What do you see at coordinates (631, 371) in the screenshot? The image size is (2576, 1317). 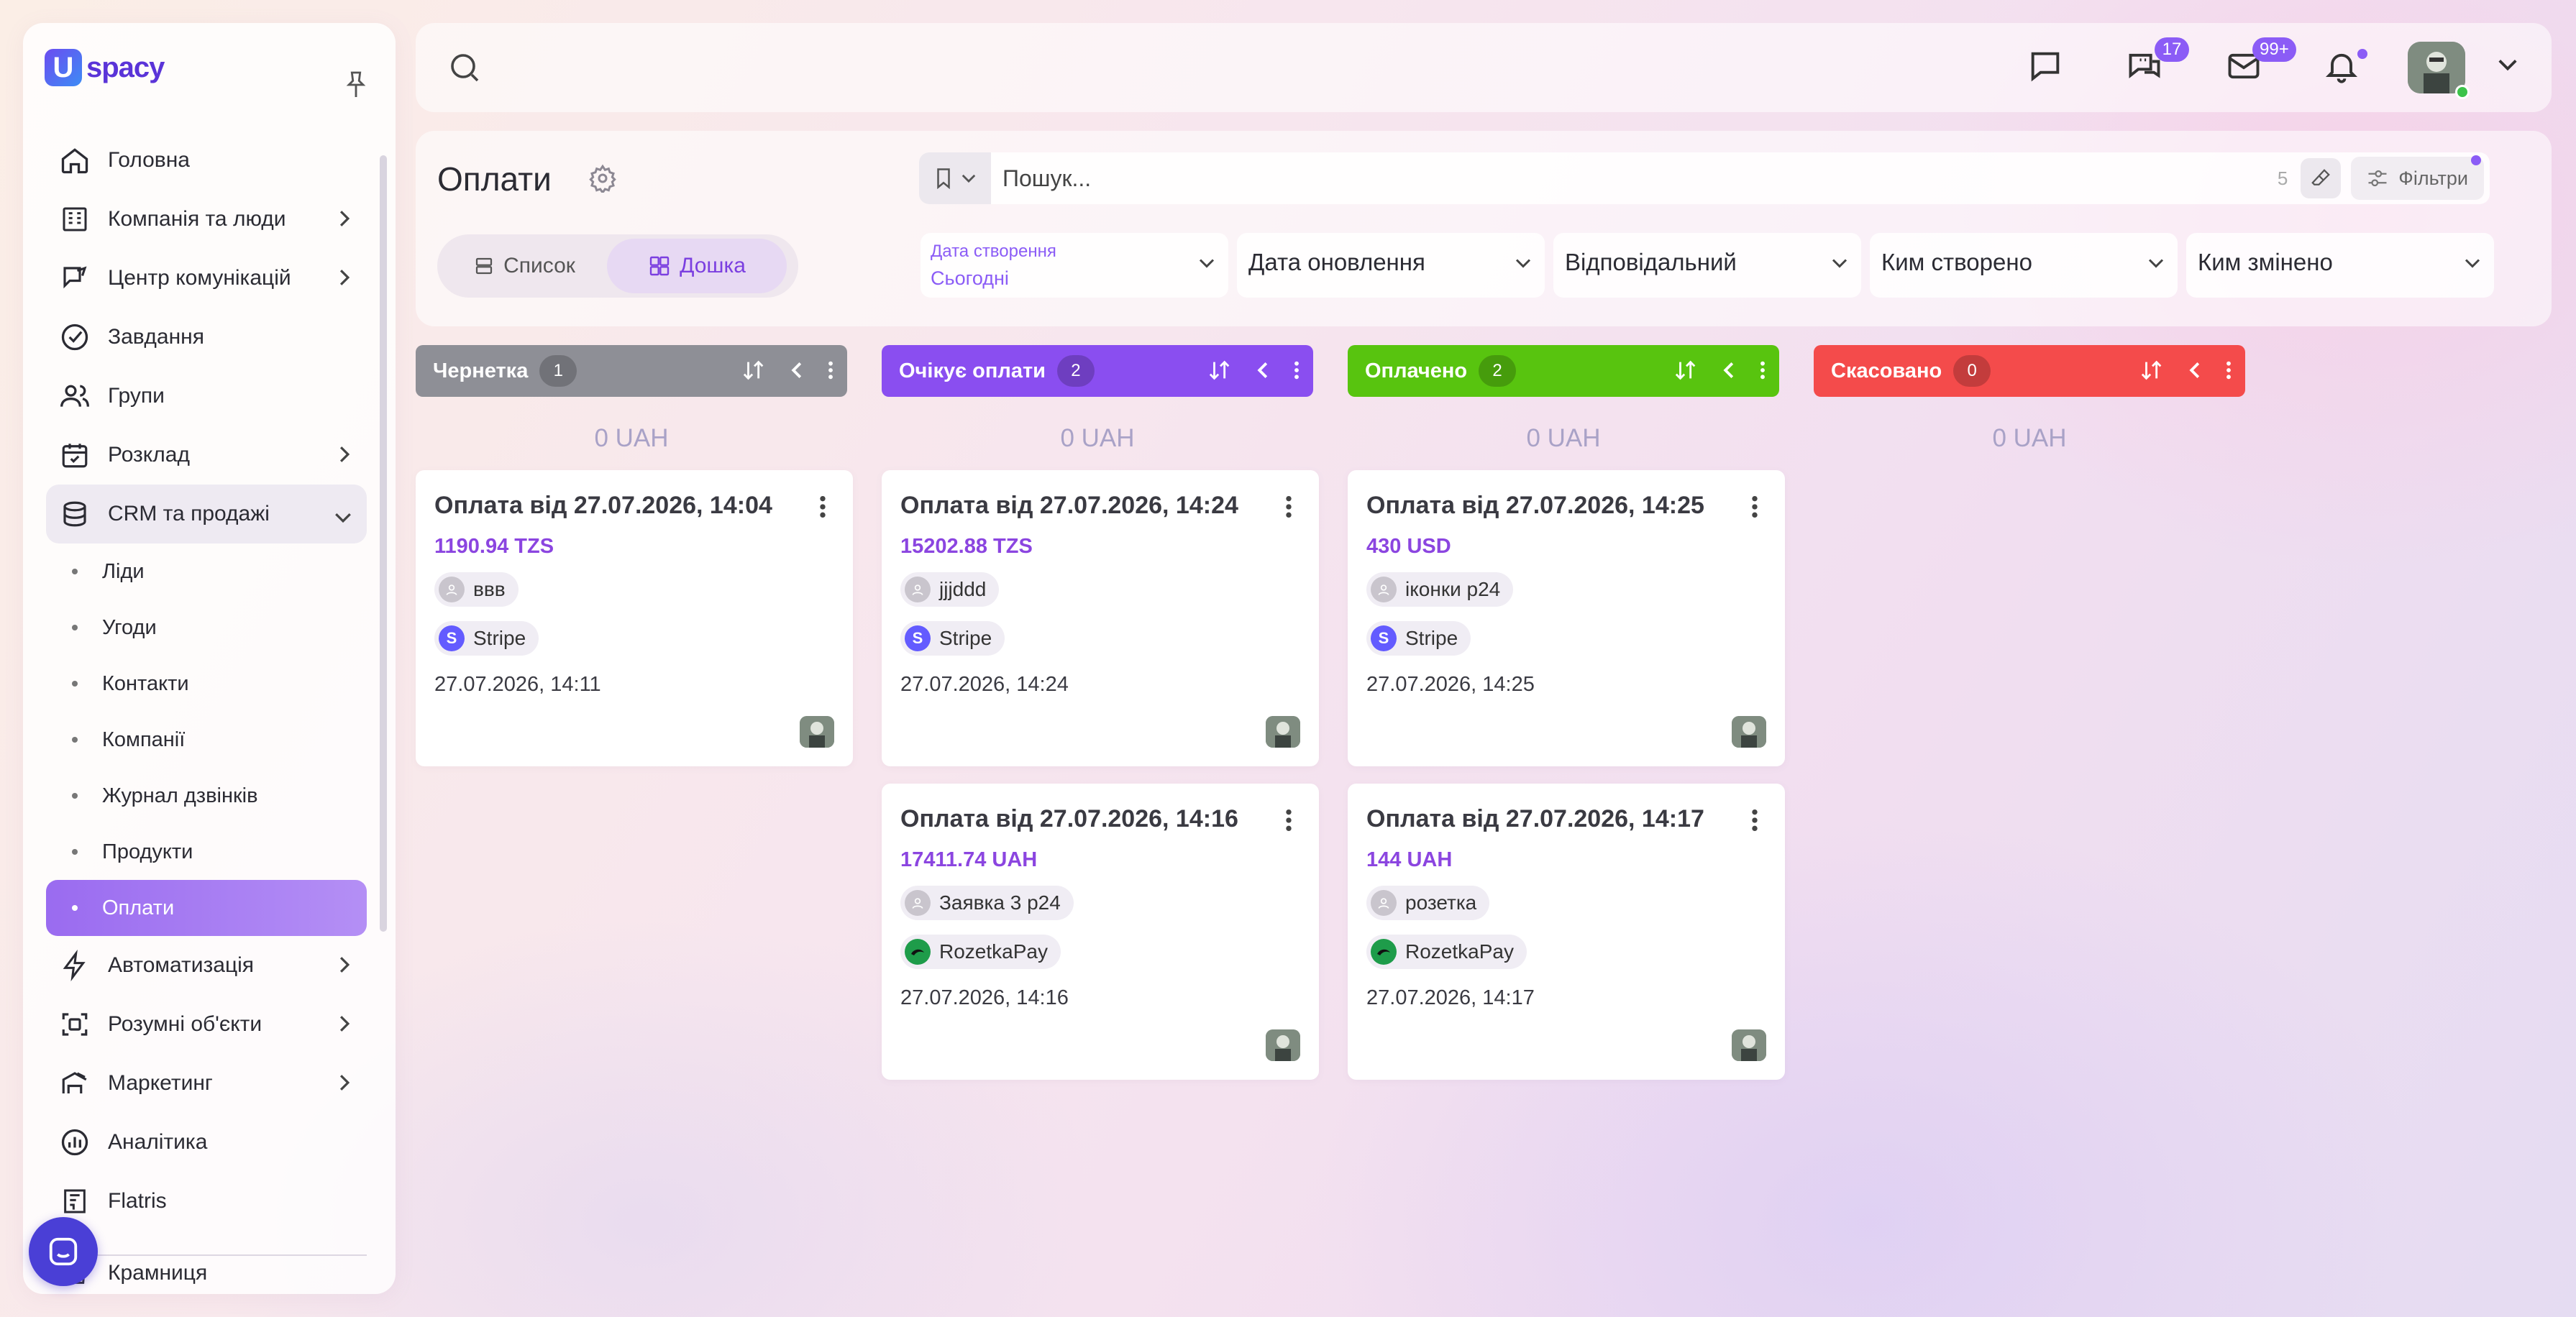 I see `column-header: Чернетка 1` at bounding box center [631, 371].